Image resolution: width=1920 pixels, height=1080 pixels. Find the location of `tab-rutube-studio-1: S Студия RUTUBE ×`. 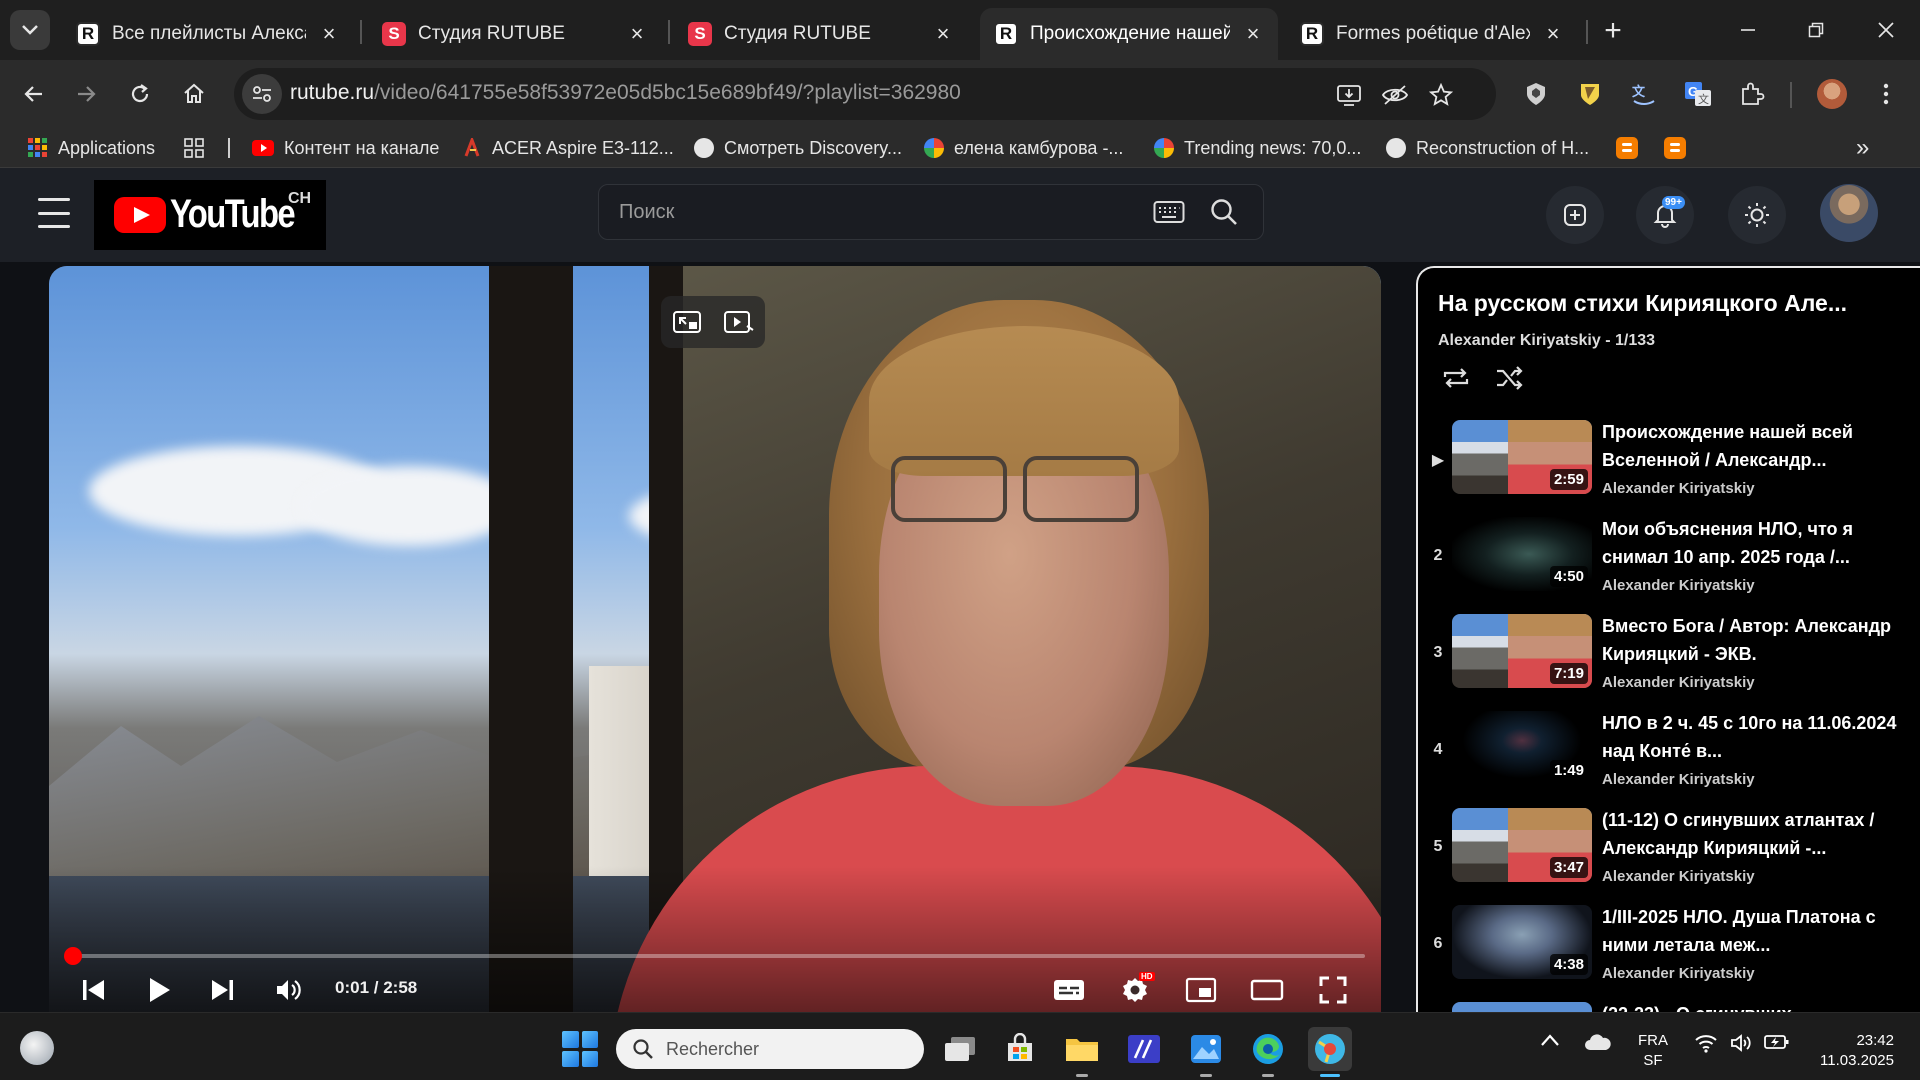

tab-rutube-studio-1: S Студия RUTUBE × is located at coordinates (515, 34).